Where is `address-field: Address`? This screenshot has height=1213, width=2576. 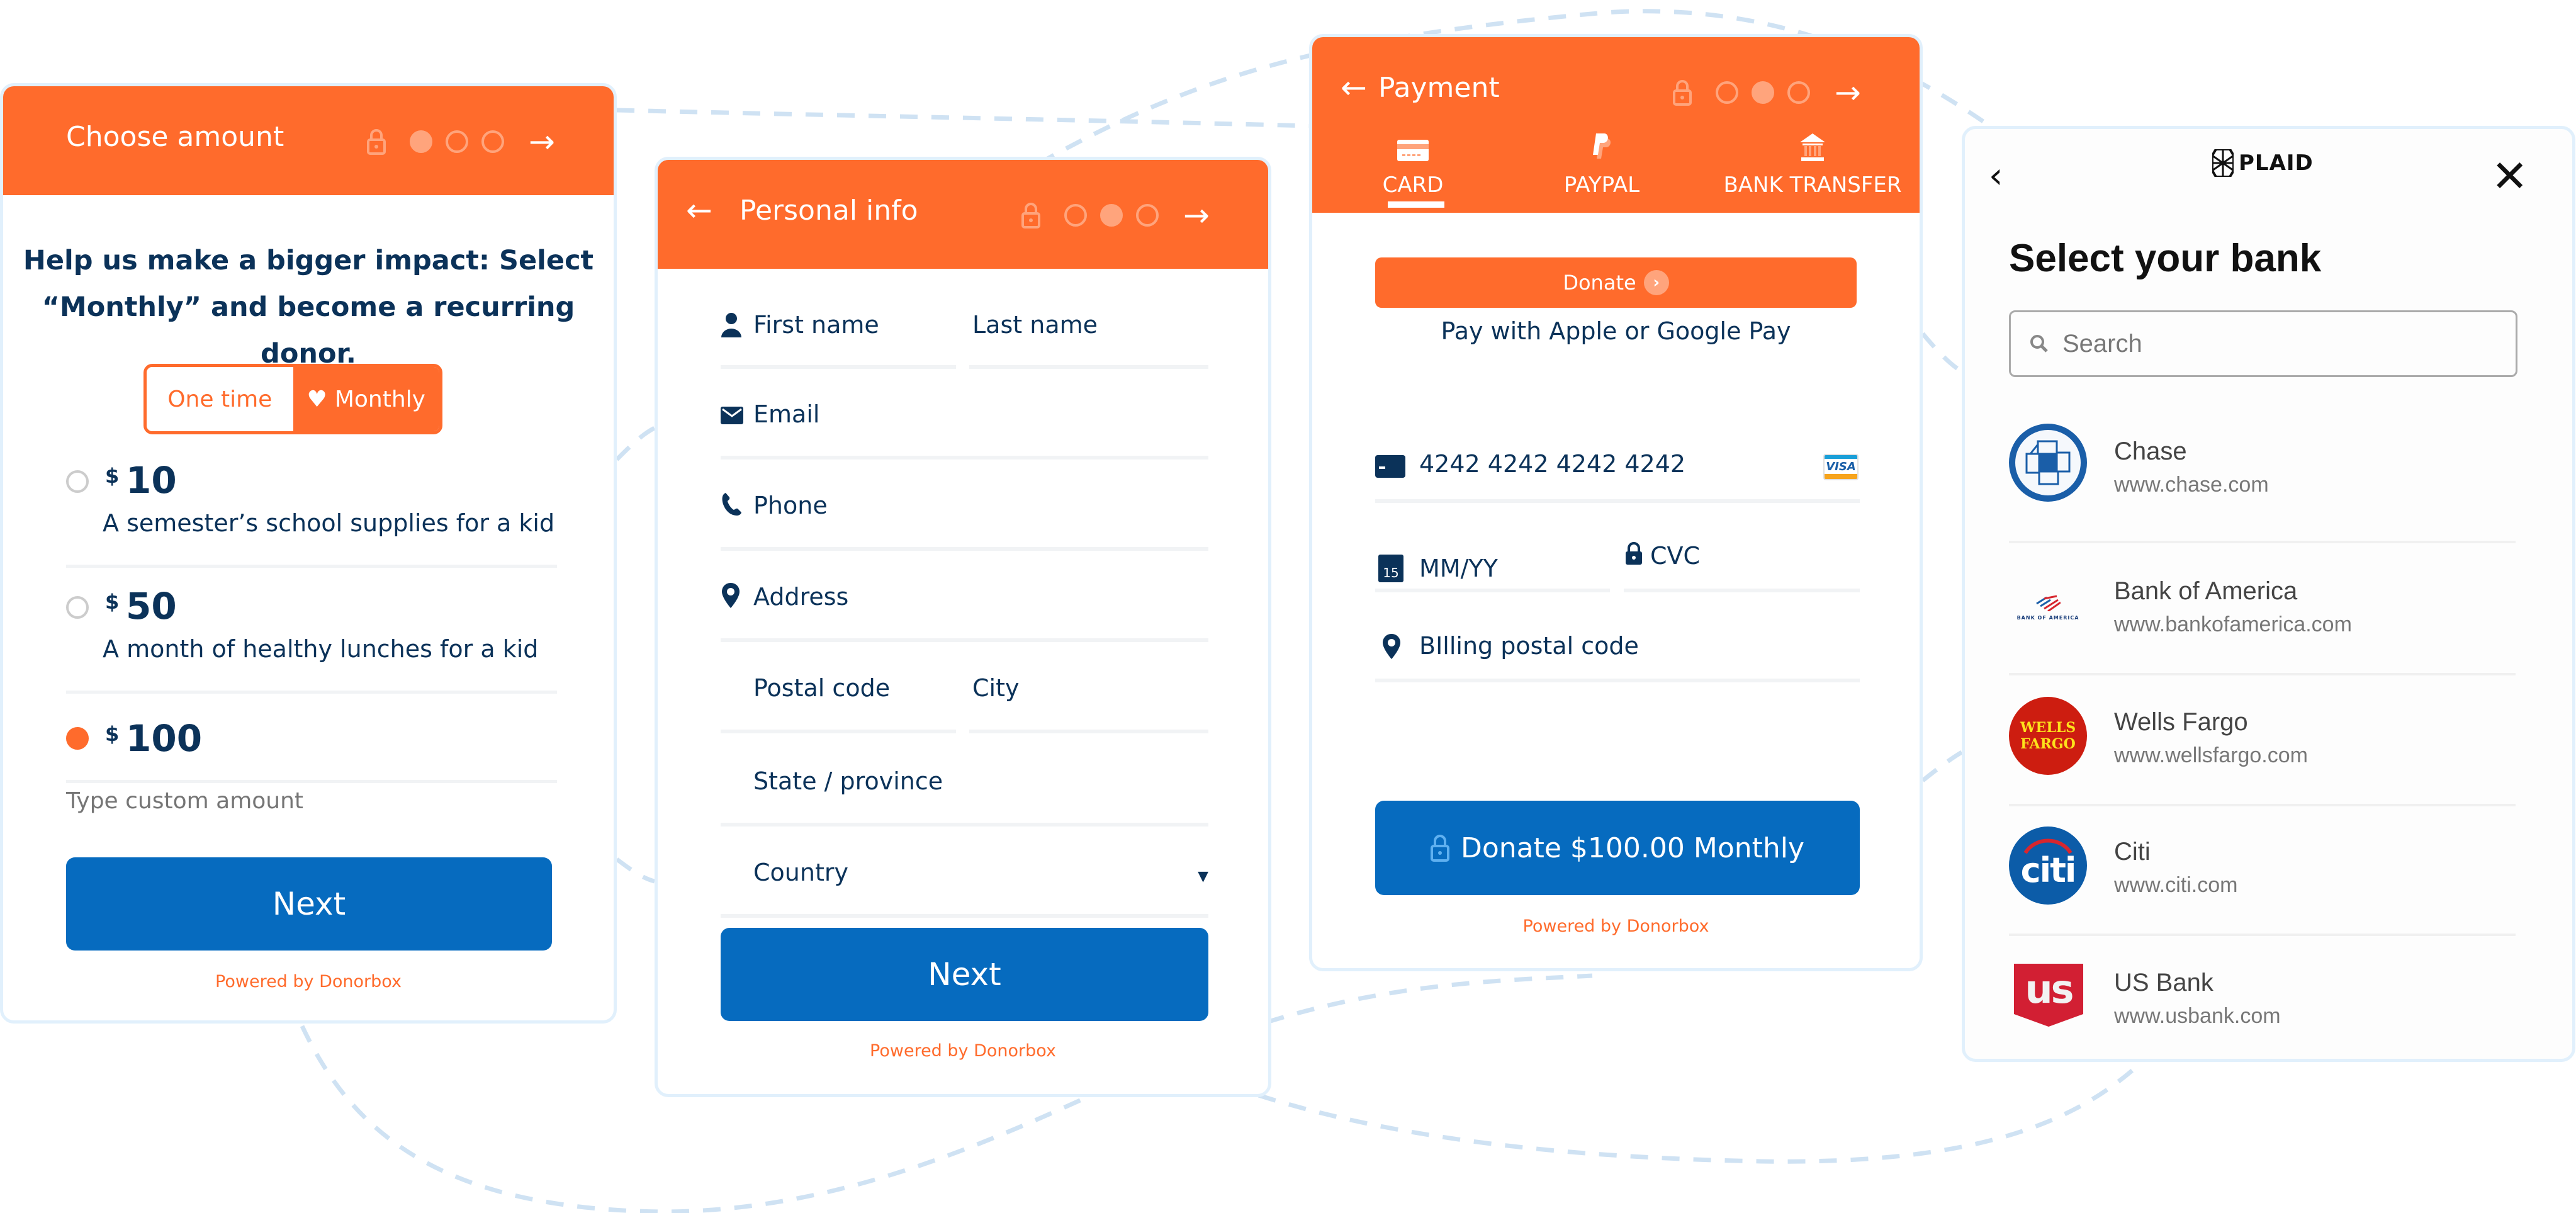
address-field: Address is located at coordinates (964, 606).